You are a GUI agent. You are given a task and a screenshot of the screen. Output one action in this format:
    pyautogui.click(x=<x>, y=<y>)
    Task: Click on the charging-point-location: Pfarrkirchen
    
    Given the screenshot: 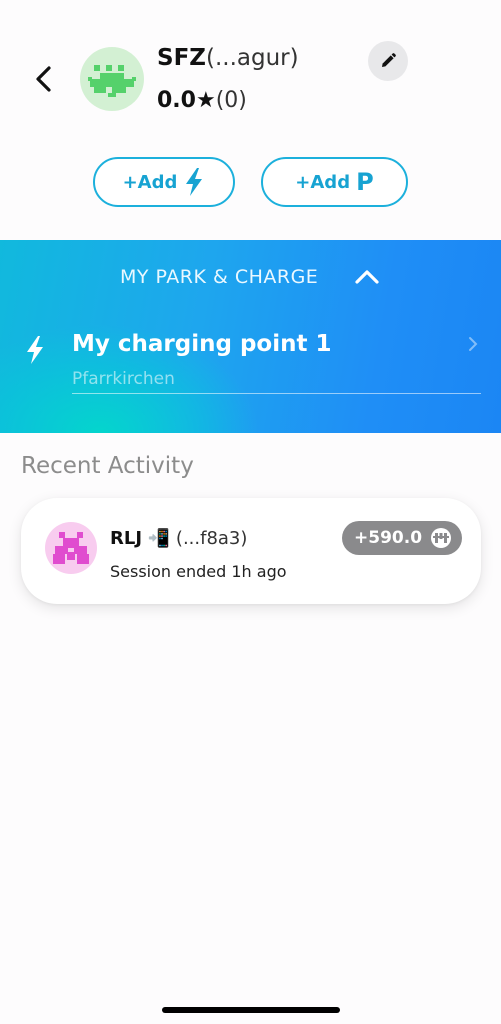 What is the action you would take?
    pyautogui.click(x=123, y=379)
    